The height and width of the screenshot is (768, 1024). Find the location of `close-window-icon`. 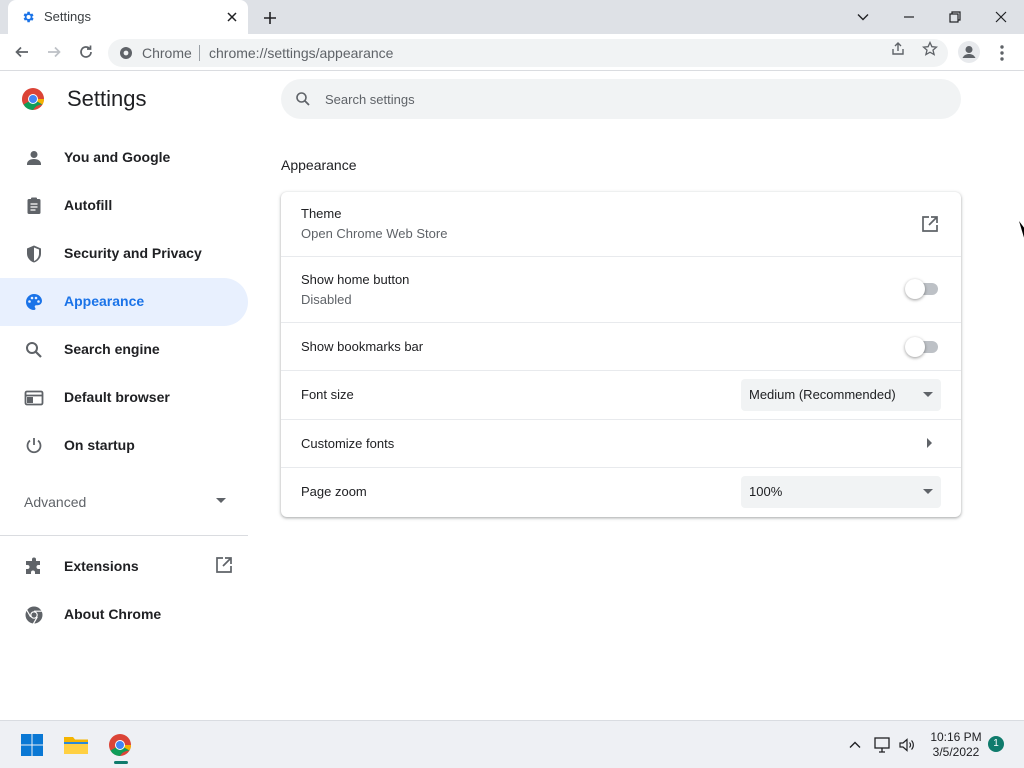

close-window-icon is located at coordinates (1001, 17).